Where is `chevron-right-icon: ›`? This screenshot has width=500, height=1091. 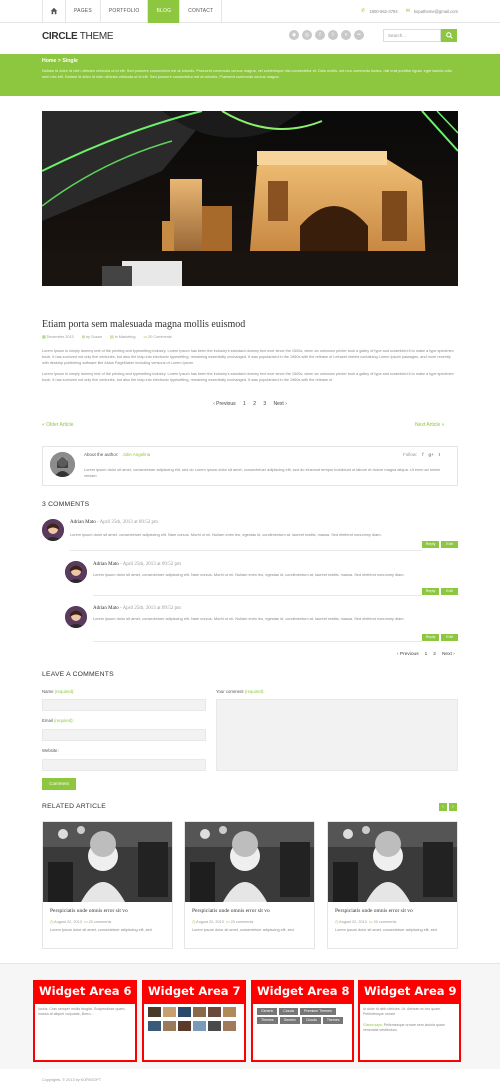 chevron-right-icon: › is located at coordinates (453, 807).